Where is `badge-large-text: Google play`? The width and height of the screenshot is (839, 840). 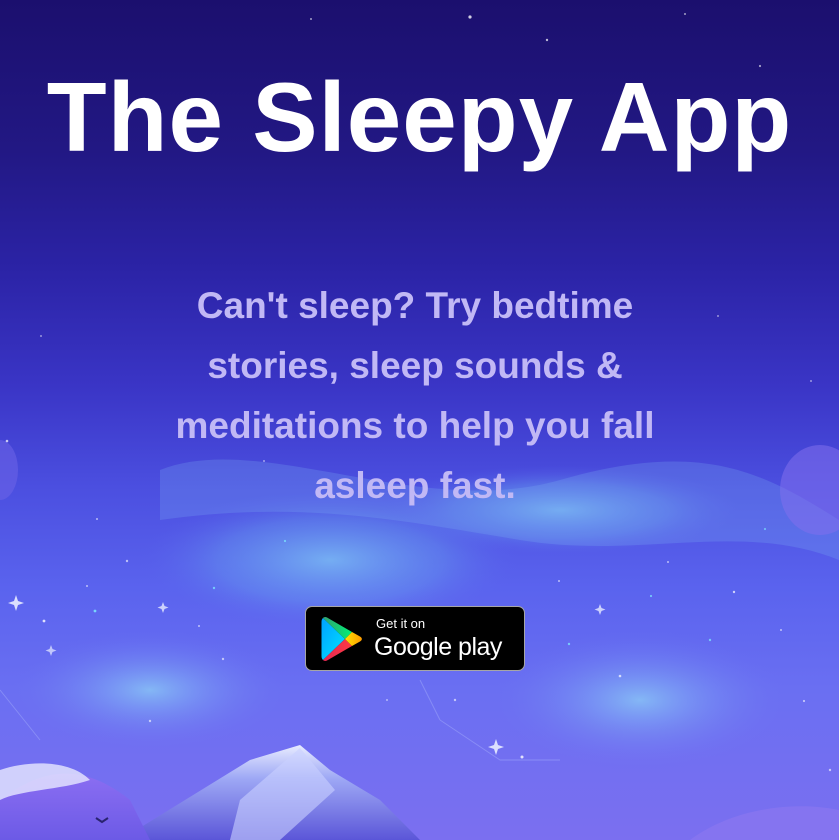 badge-large-text: Google play is located at coordinates (438, 647).